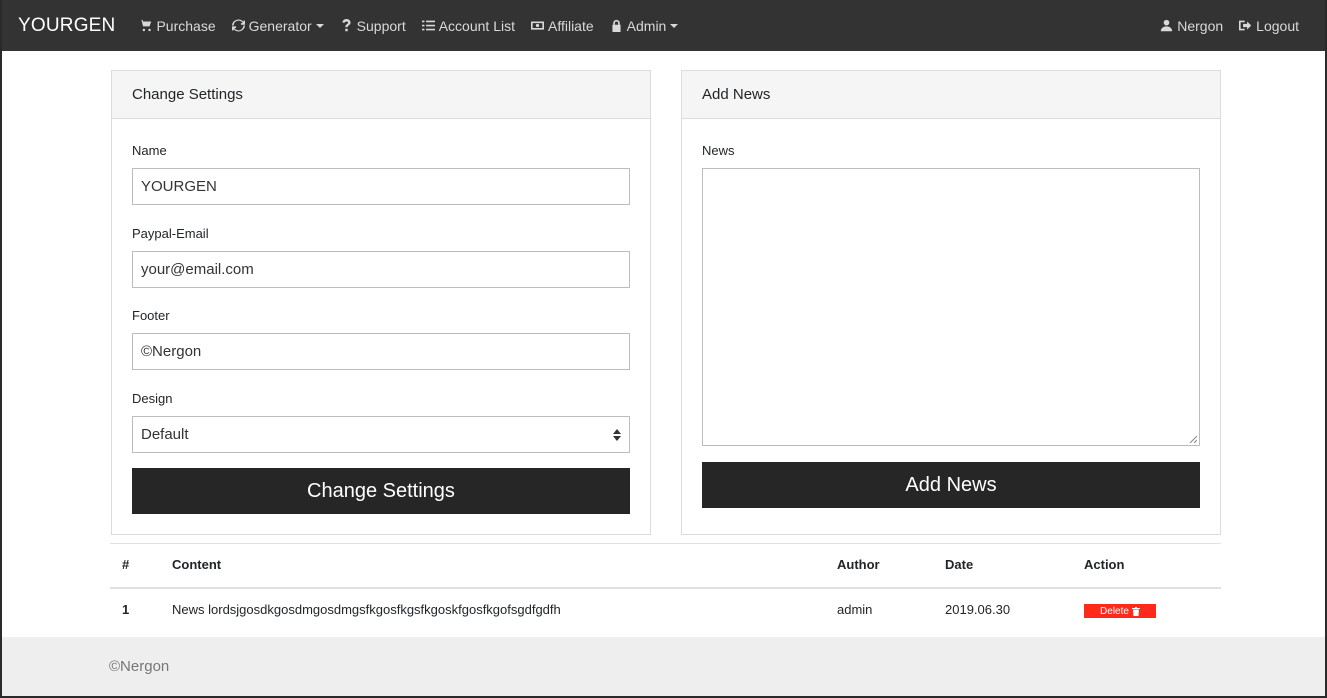 The height and width of the screenshot is (698, 1327). Describe the element at coordinates (617, 434) in the screenshot. I see `select-arrows-icon` at that location.